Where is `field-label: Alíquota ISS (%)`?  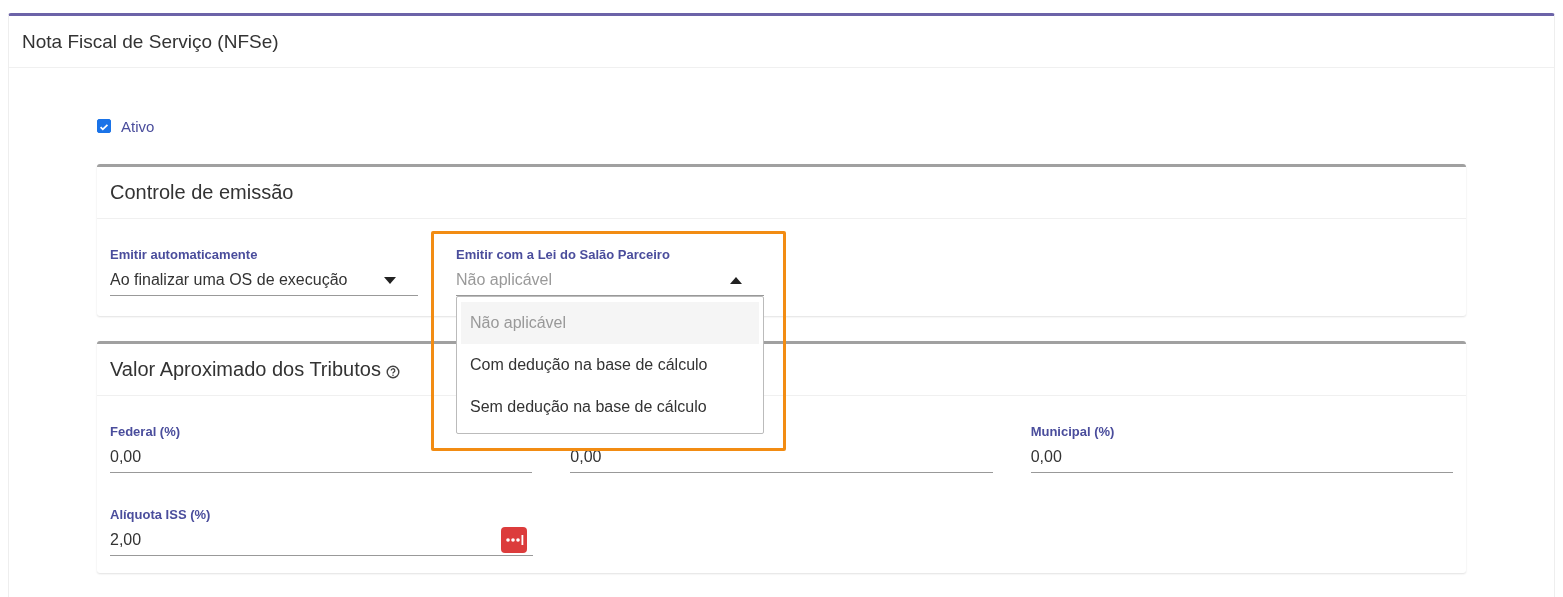
field-label: Alíquota ISS (%) is located at coordinates (161, 515).